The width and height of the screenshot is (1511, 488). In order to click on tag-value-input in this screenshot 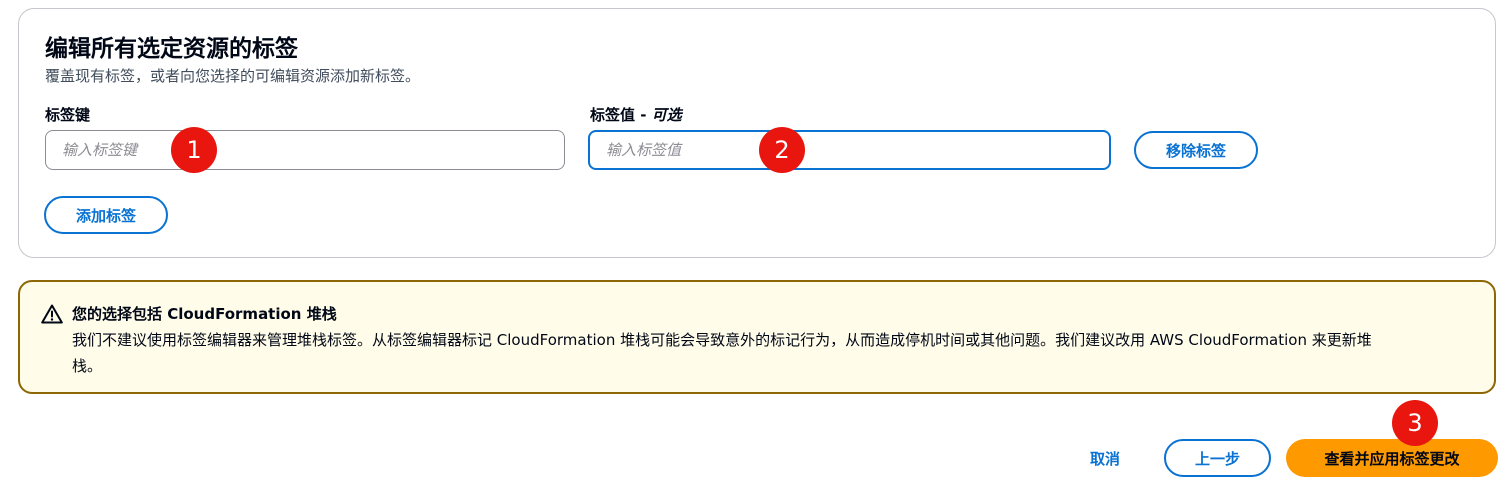, I will do `click(849, 150)`.